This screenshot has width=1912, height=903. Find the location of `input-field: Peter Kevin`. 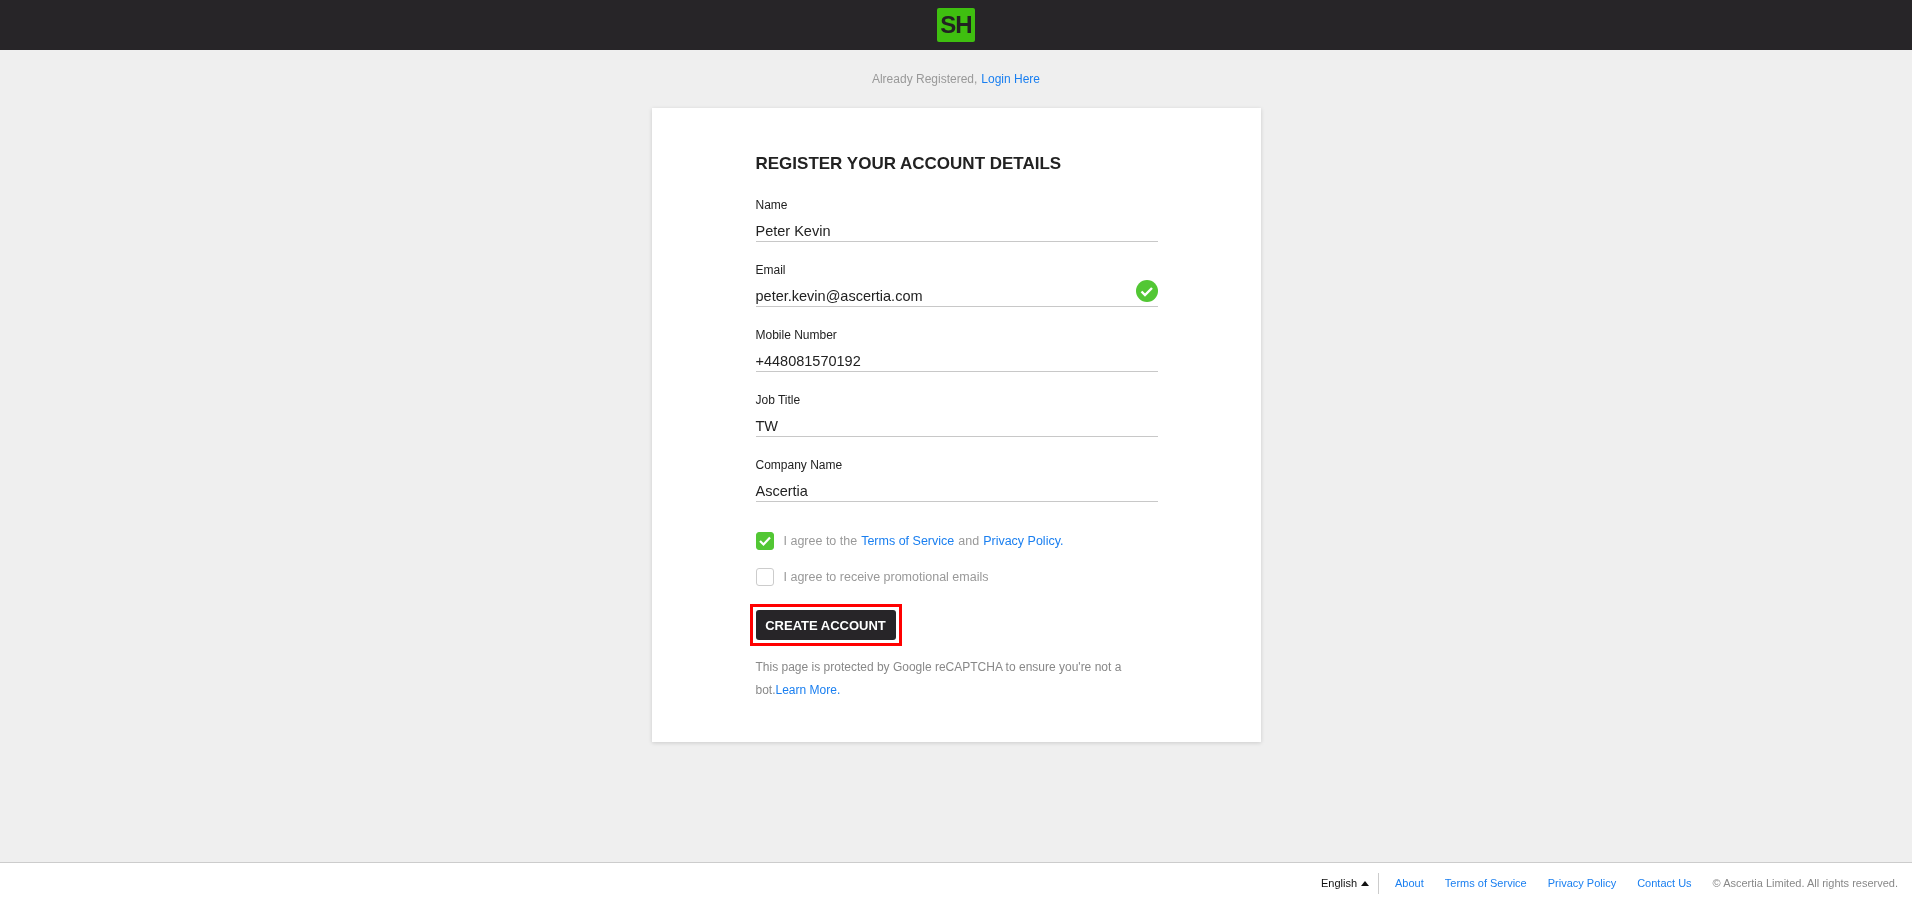

input-field: Peter Kevin is located at coordinates (956, 229).